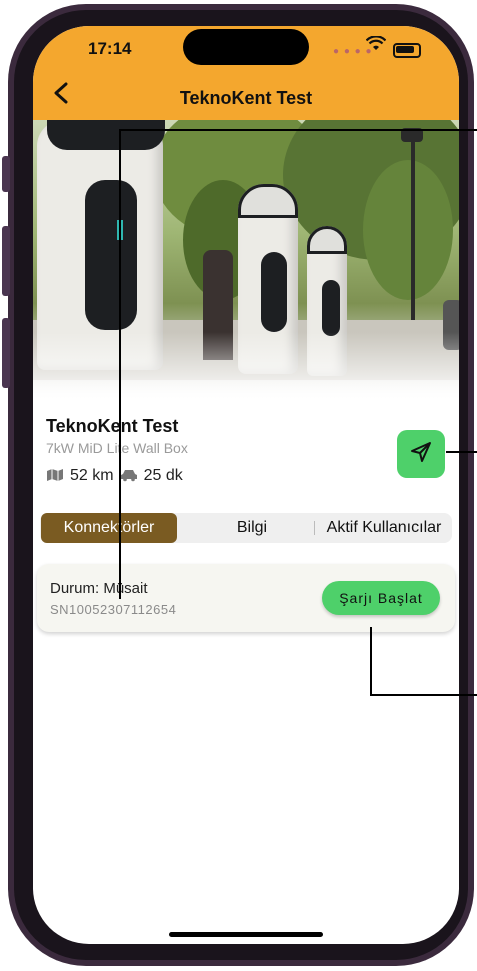 The image size is (477, 971). I want to click on page-title: TeknoKent Test, so click(246, 98).